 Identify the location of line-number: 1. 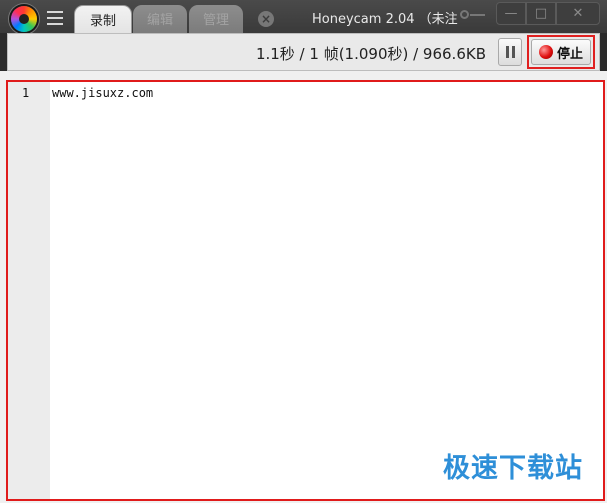
(26, 93).